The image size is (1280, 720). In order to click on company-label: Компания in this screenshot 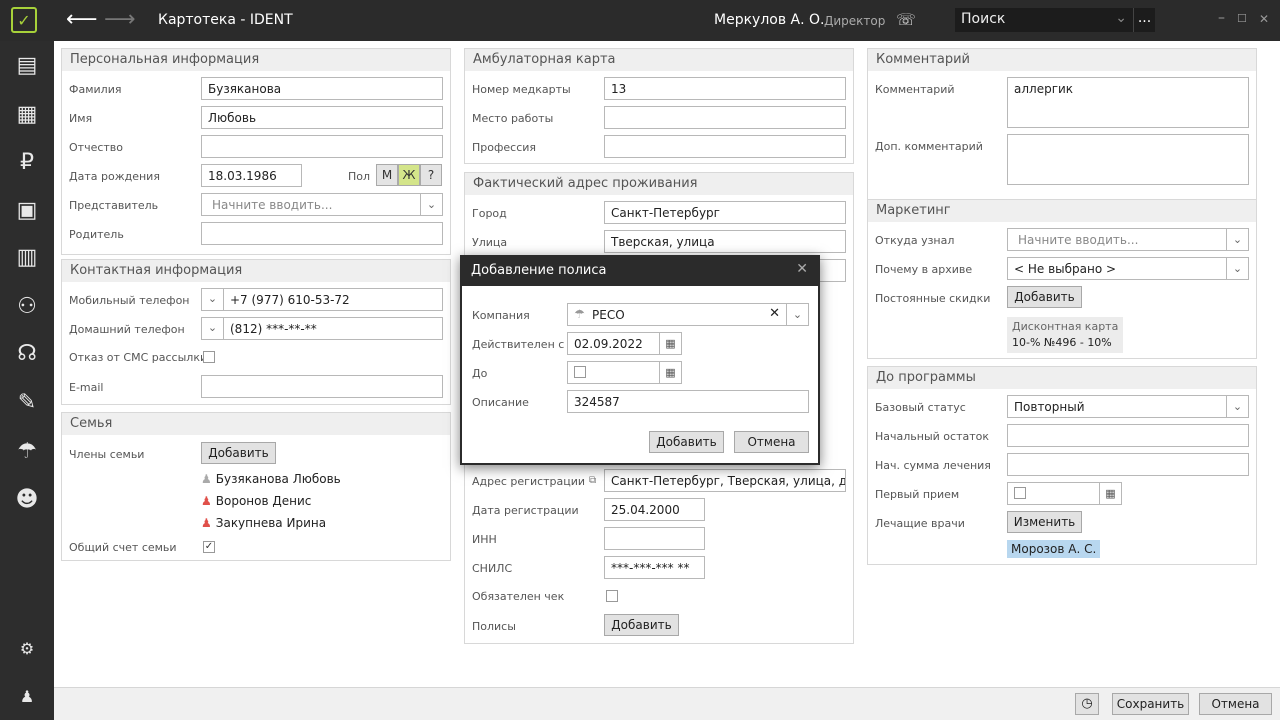, I will do `click(501, 315)`.